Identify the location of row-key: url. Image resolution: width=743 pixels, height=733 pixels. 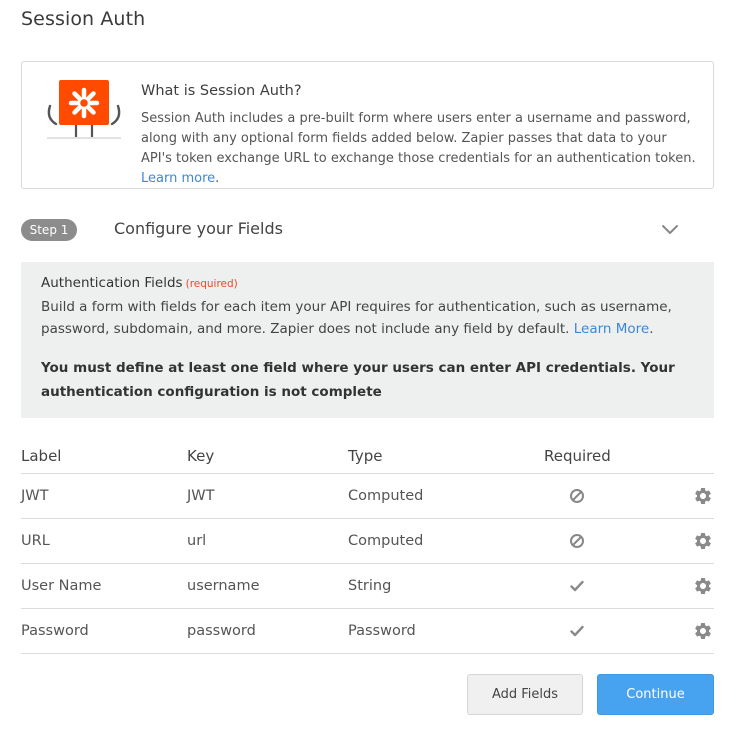
(197, 541).